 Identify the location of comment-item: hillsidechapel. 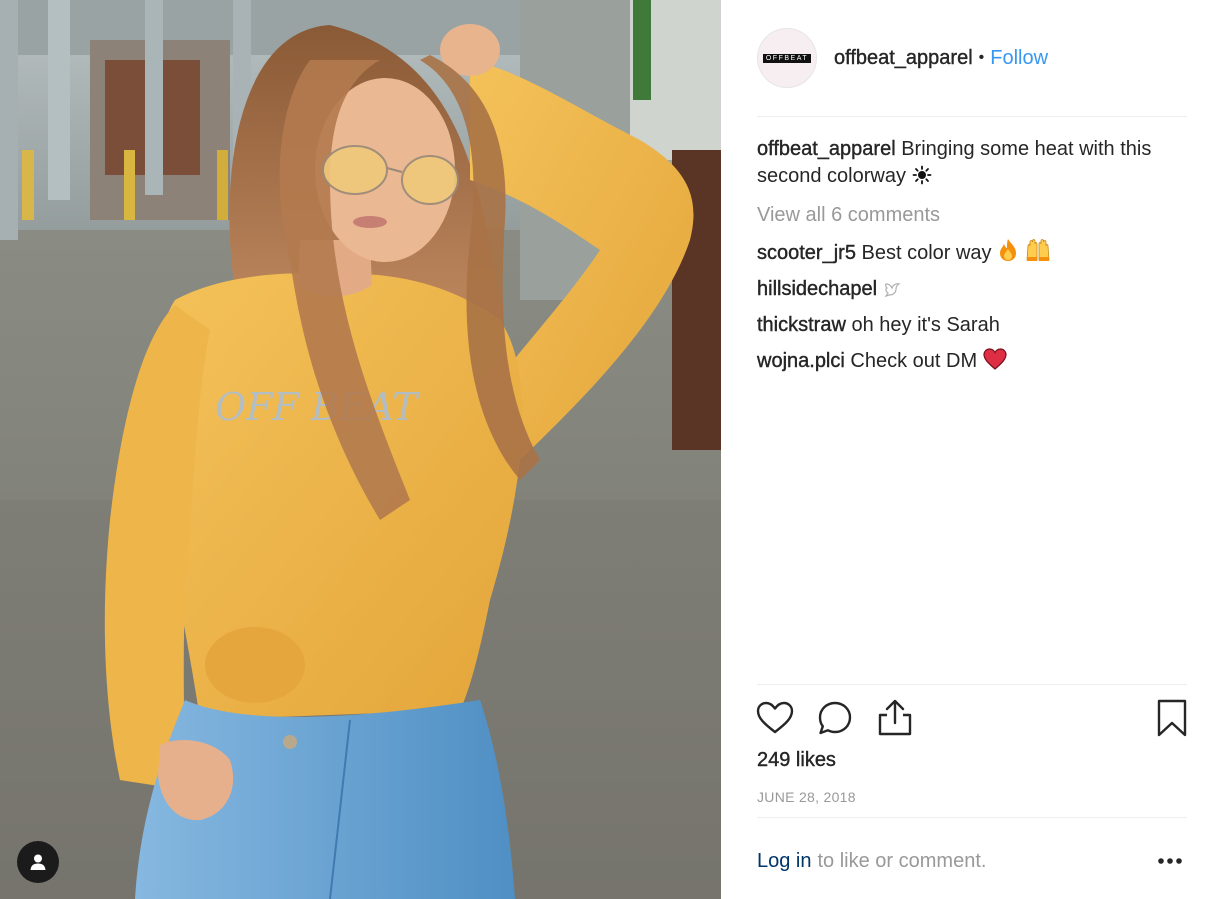
(972, 289).